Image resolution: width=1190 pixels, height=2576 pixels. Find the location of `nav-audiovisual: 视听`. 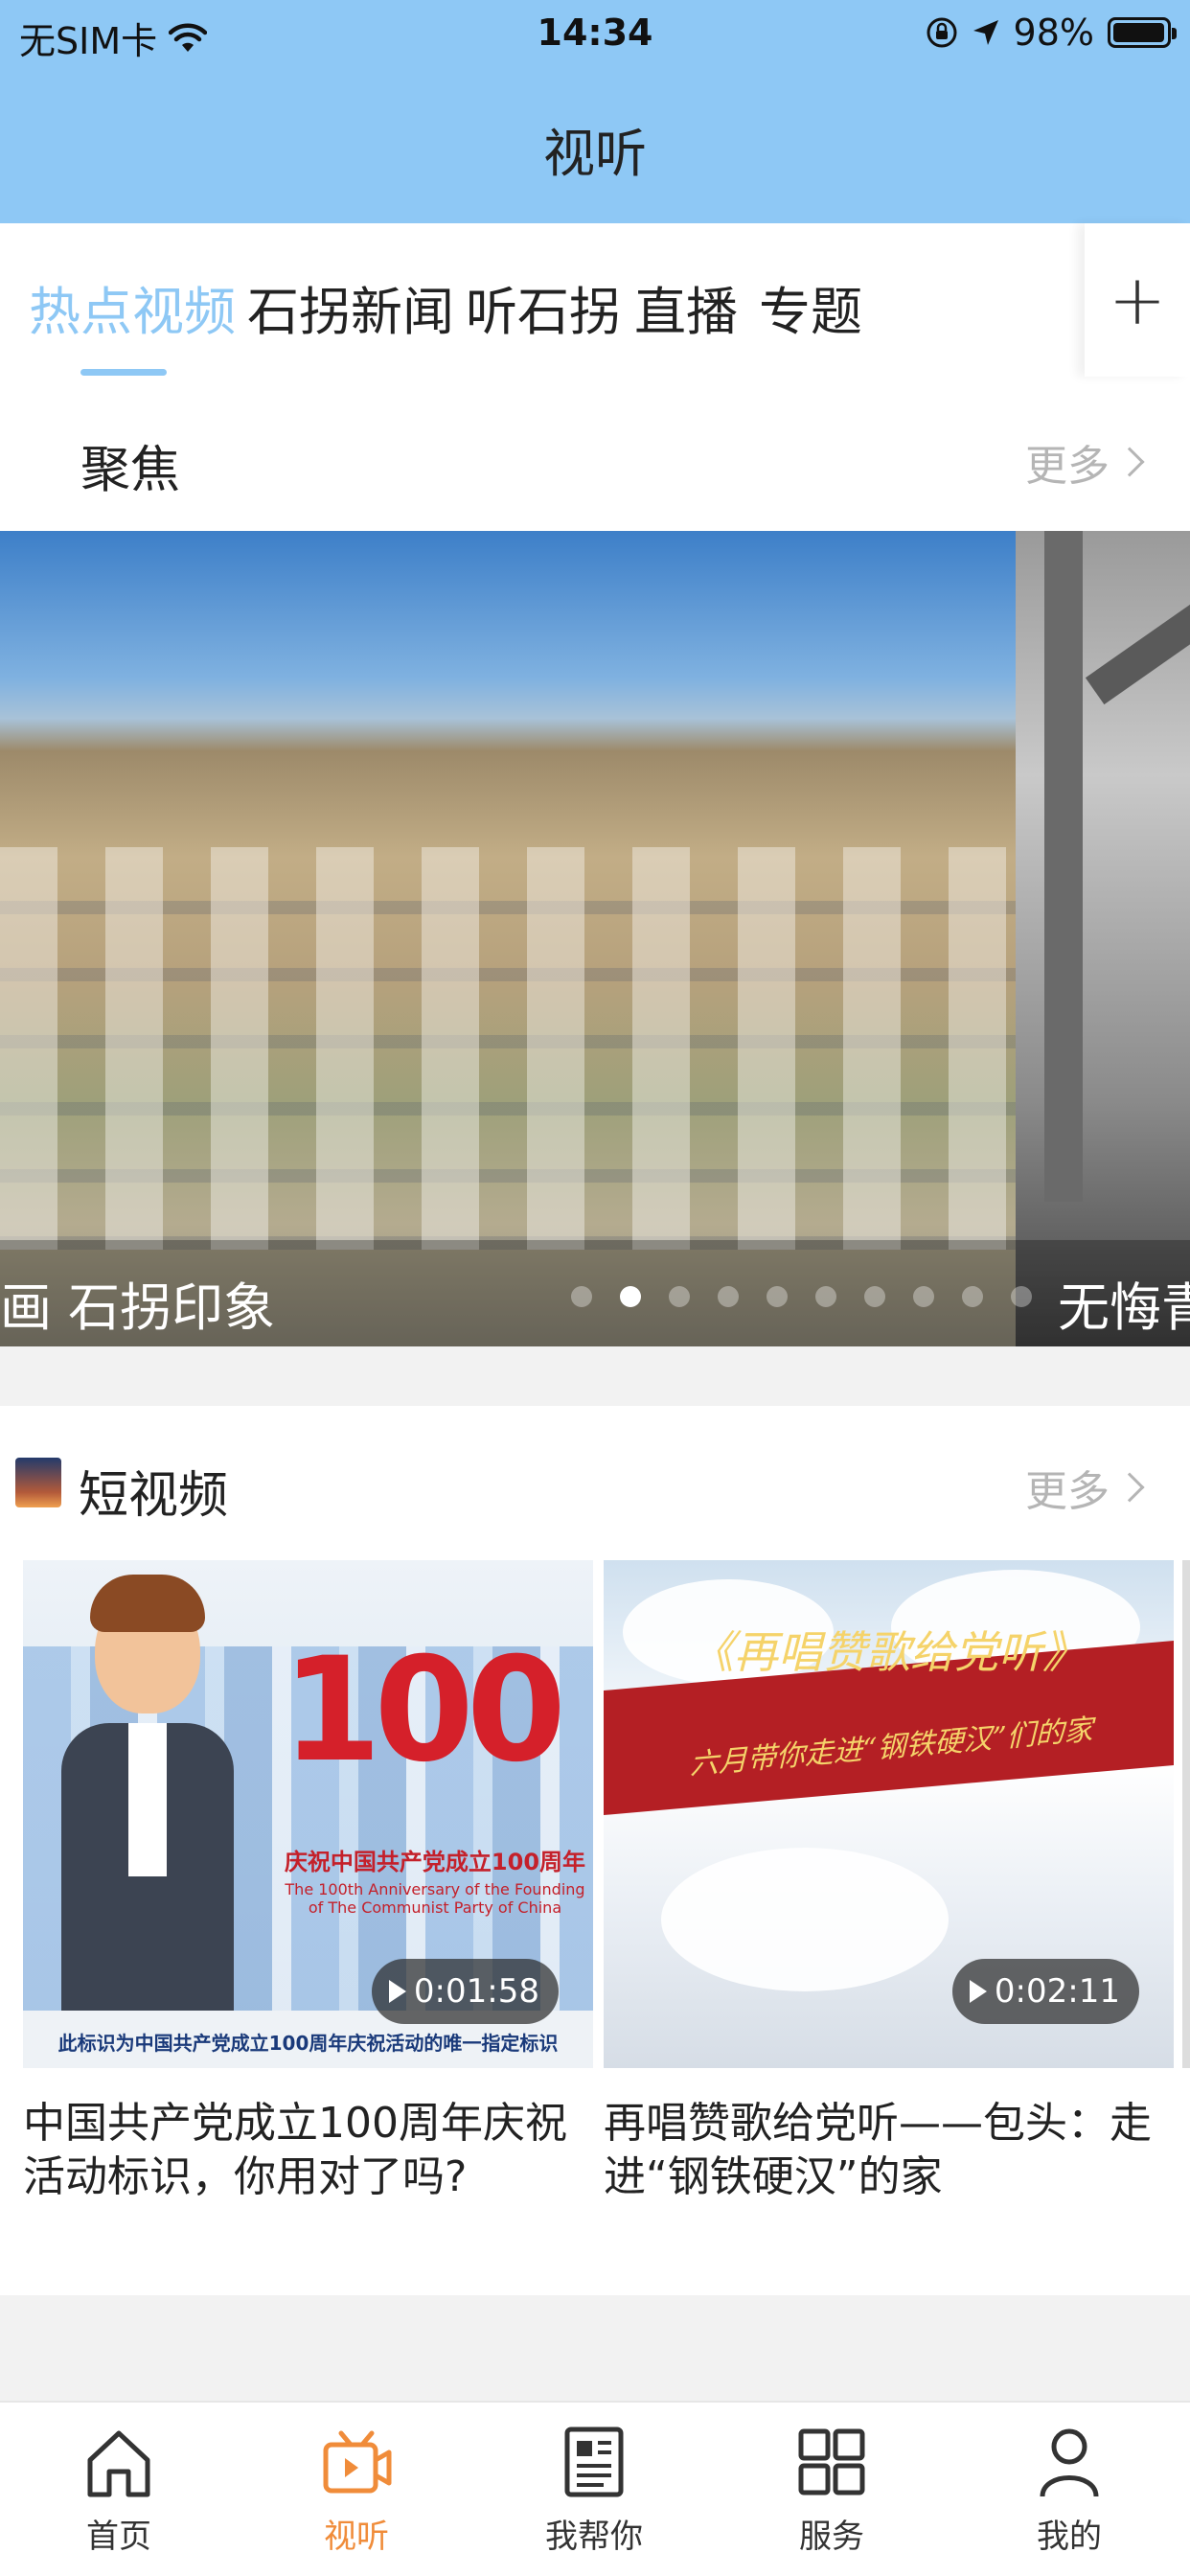

nav-audiovisual: 视听 is located at coordinates (357, 2490).